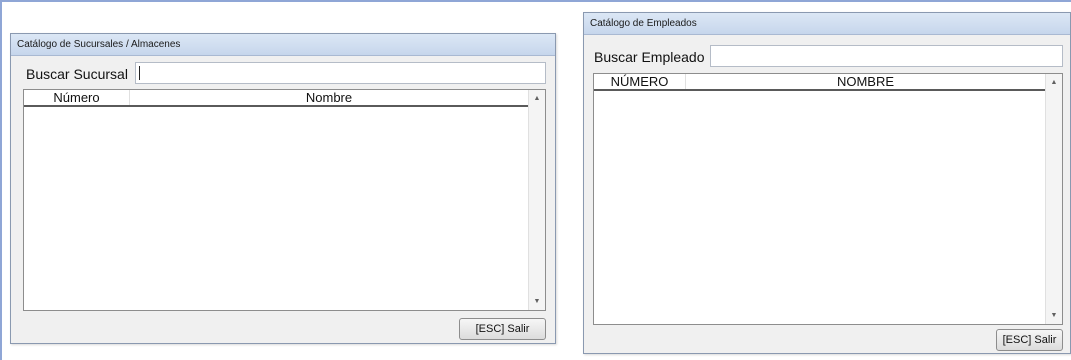 This screenshot has width=1071, height=360. I want to click on frame-border-top, so click(535, 1).